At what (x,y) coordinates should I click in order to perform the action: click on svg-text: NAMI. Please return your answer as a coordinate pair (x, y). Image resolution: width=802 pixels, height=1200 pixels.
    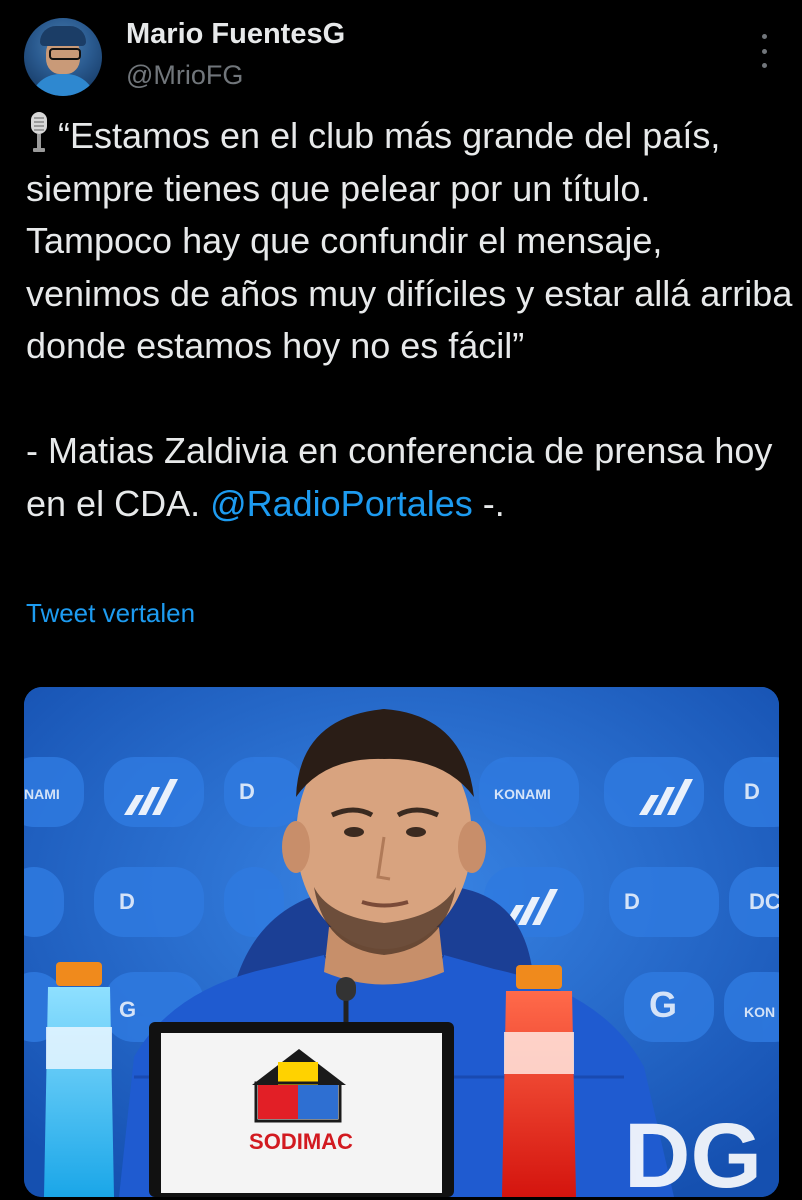
    Looking at the image, I should click on (42, 794).